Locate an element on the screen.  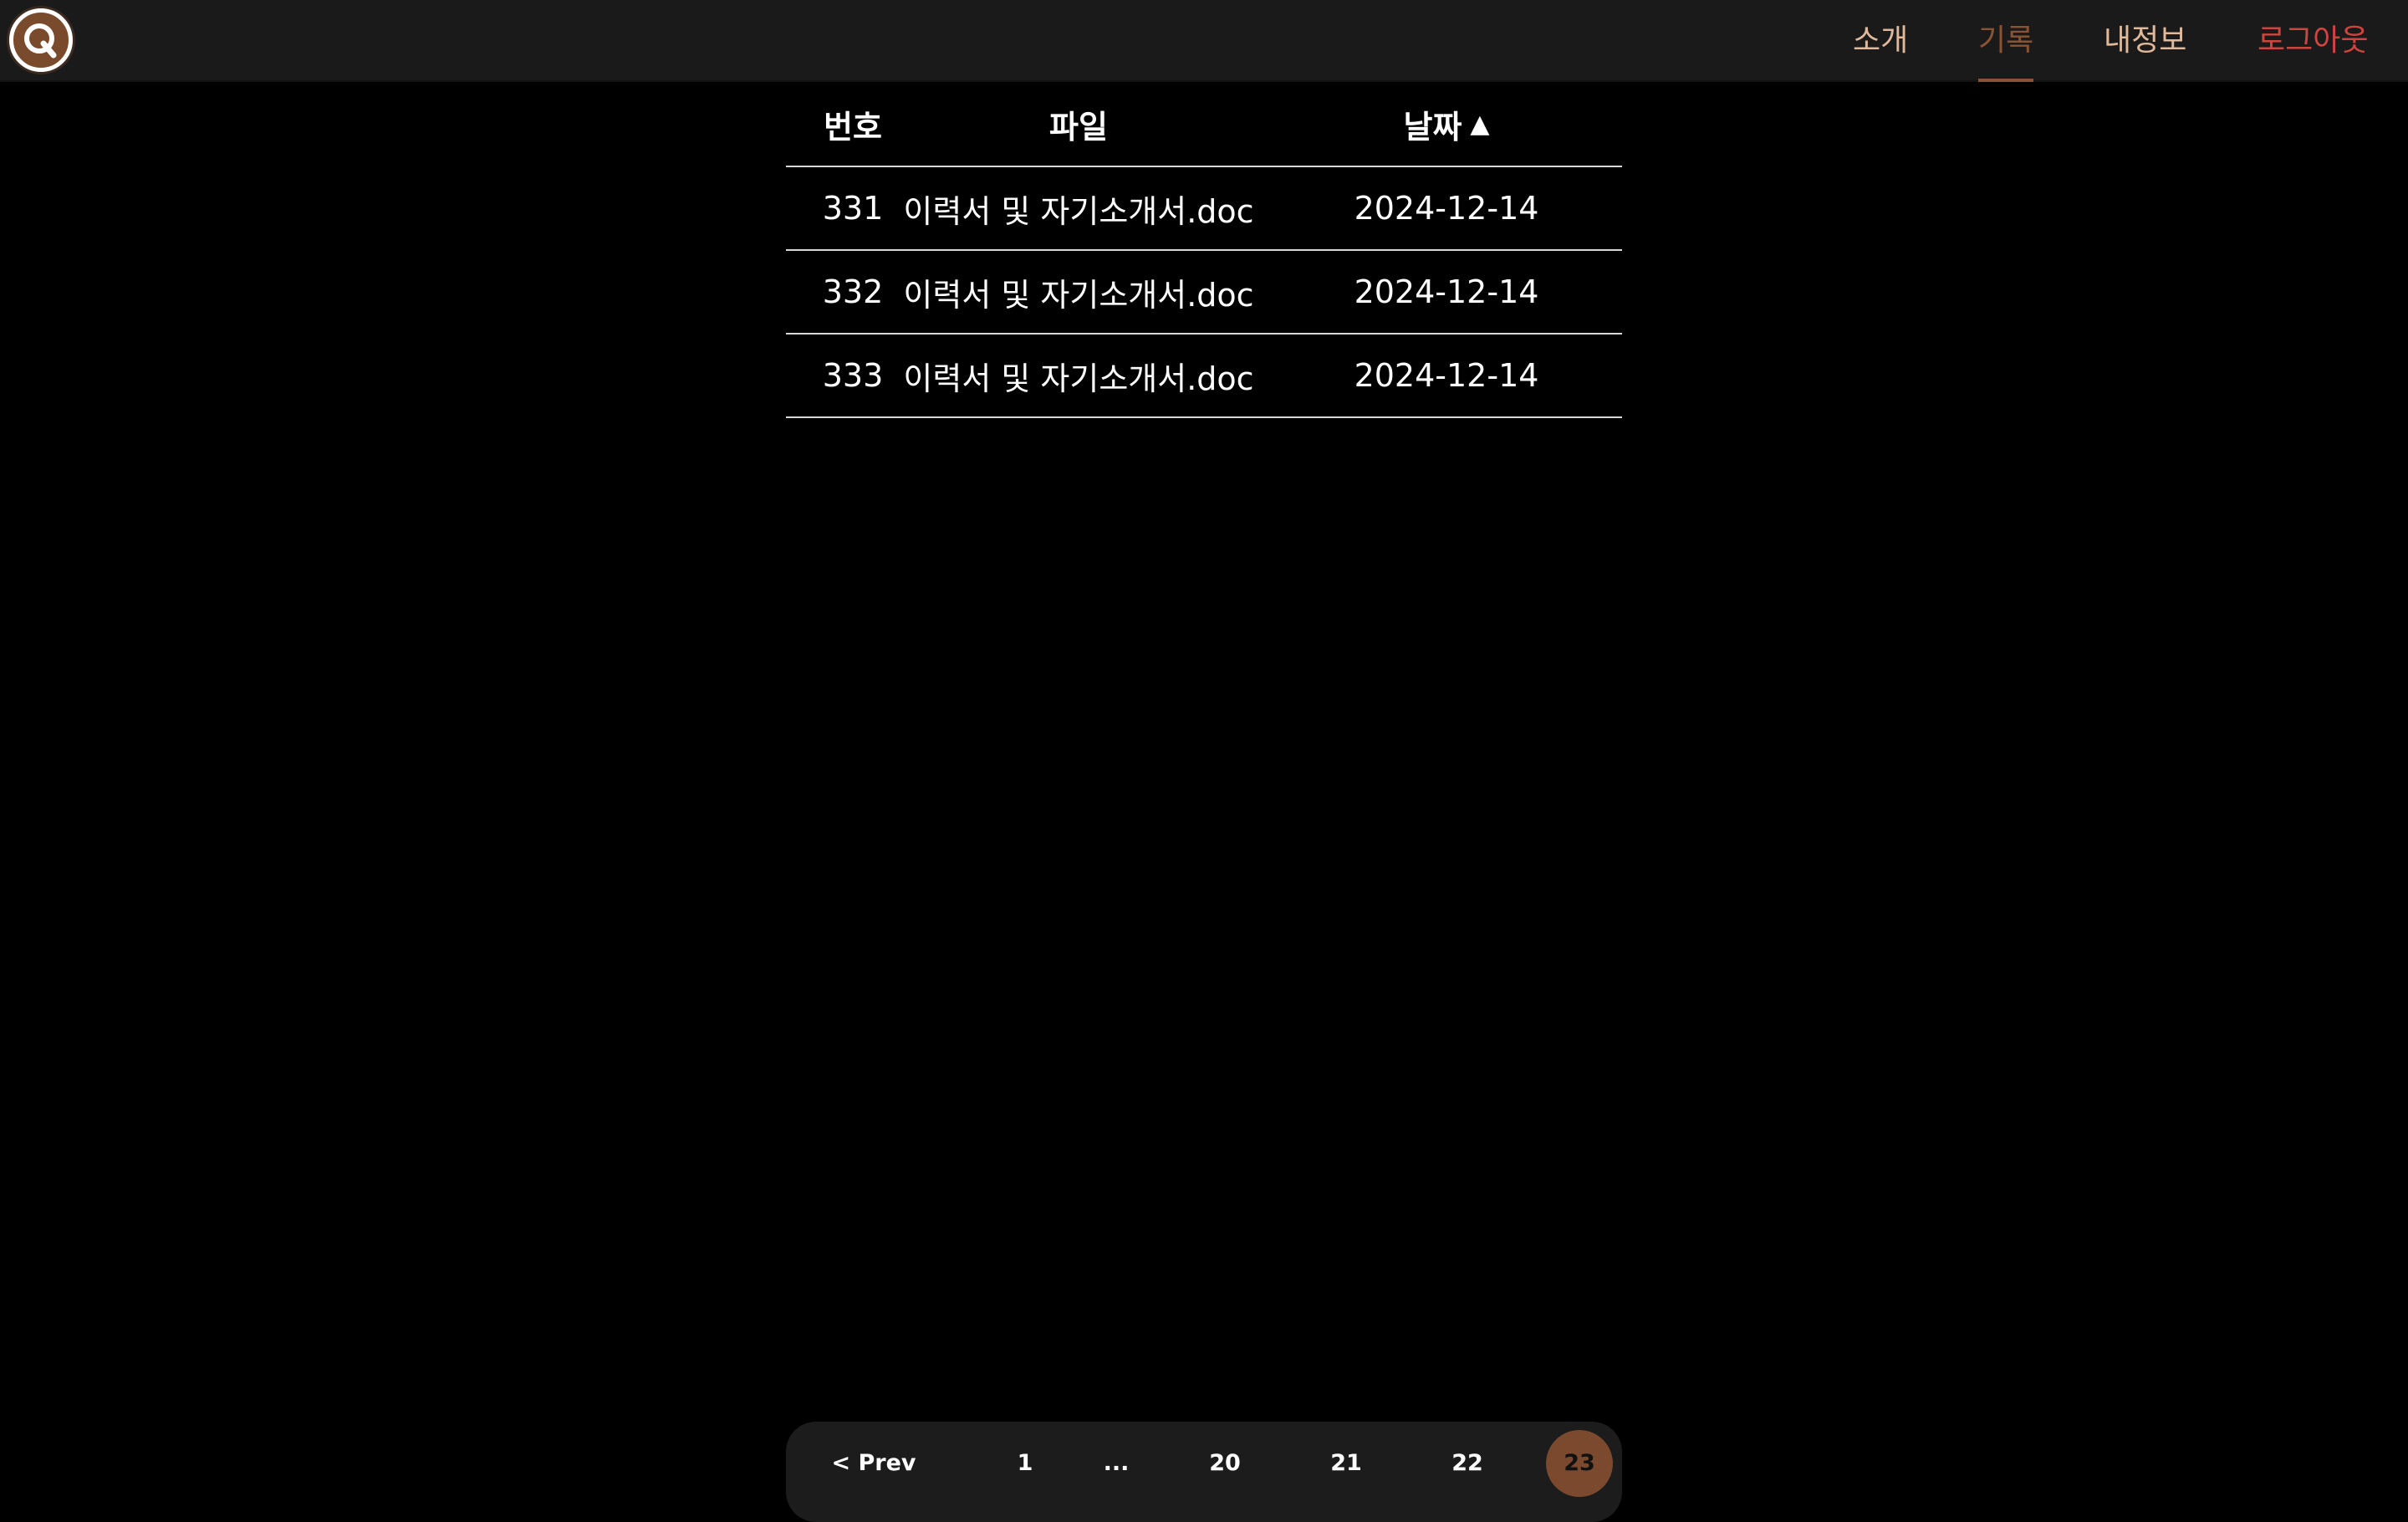
logo-q-icon is located at coordinates (41, 40).